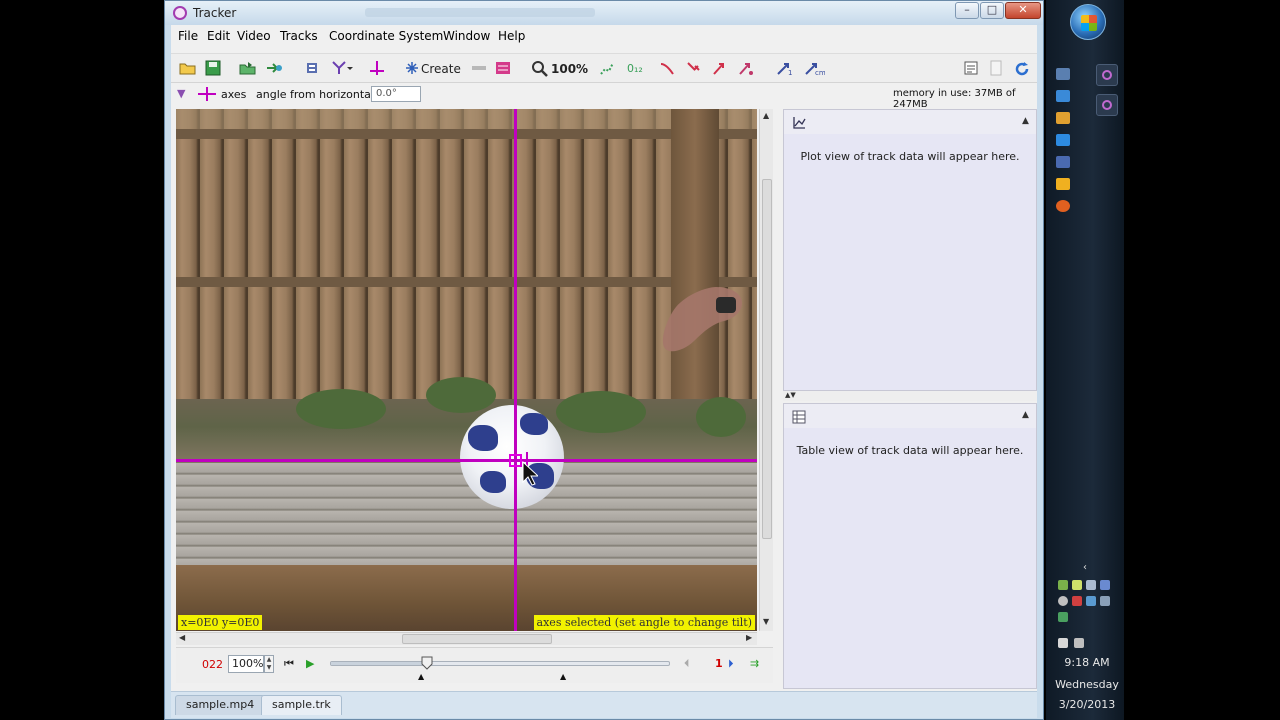 This screenshot has height=720, width=1280. What do you see at coordinates (466, 460) in the screenshot?
I see `x-axis-line` at bounding box center [466, 460].